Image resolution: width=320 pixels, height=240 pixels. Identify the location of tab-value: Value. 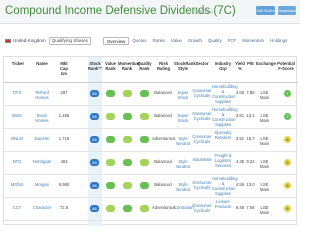
(176, 41).